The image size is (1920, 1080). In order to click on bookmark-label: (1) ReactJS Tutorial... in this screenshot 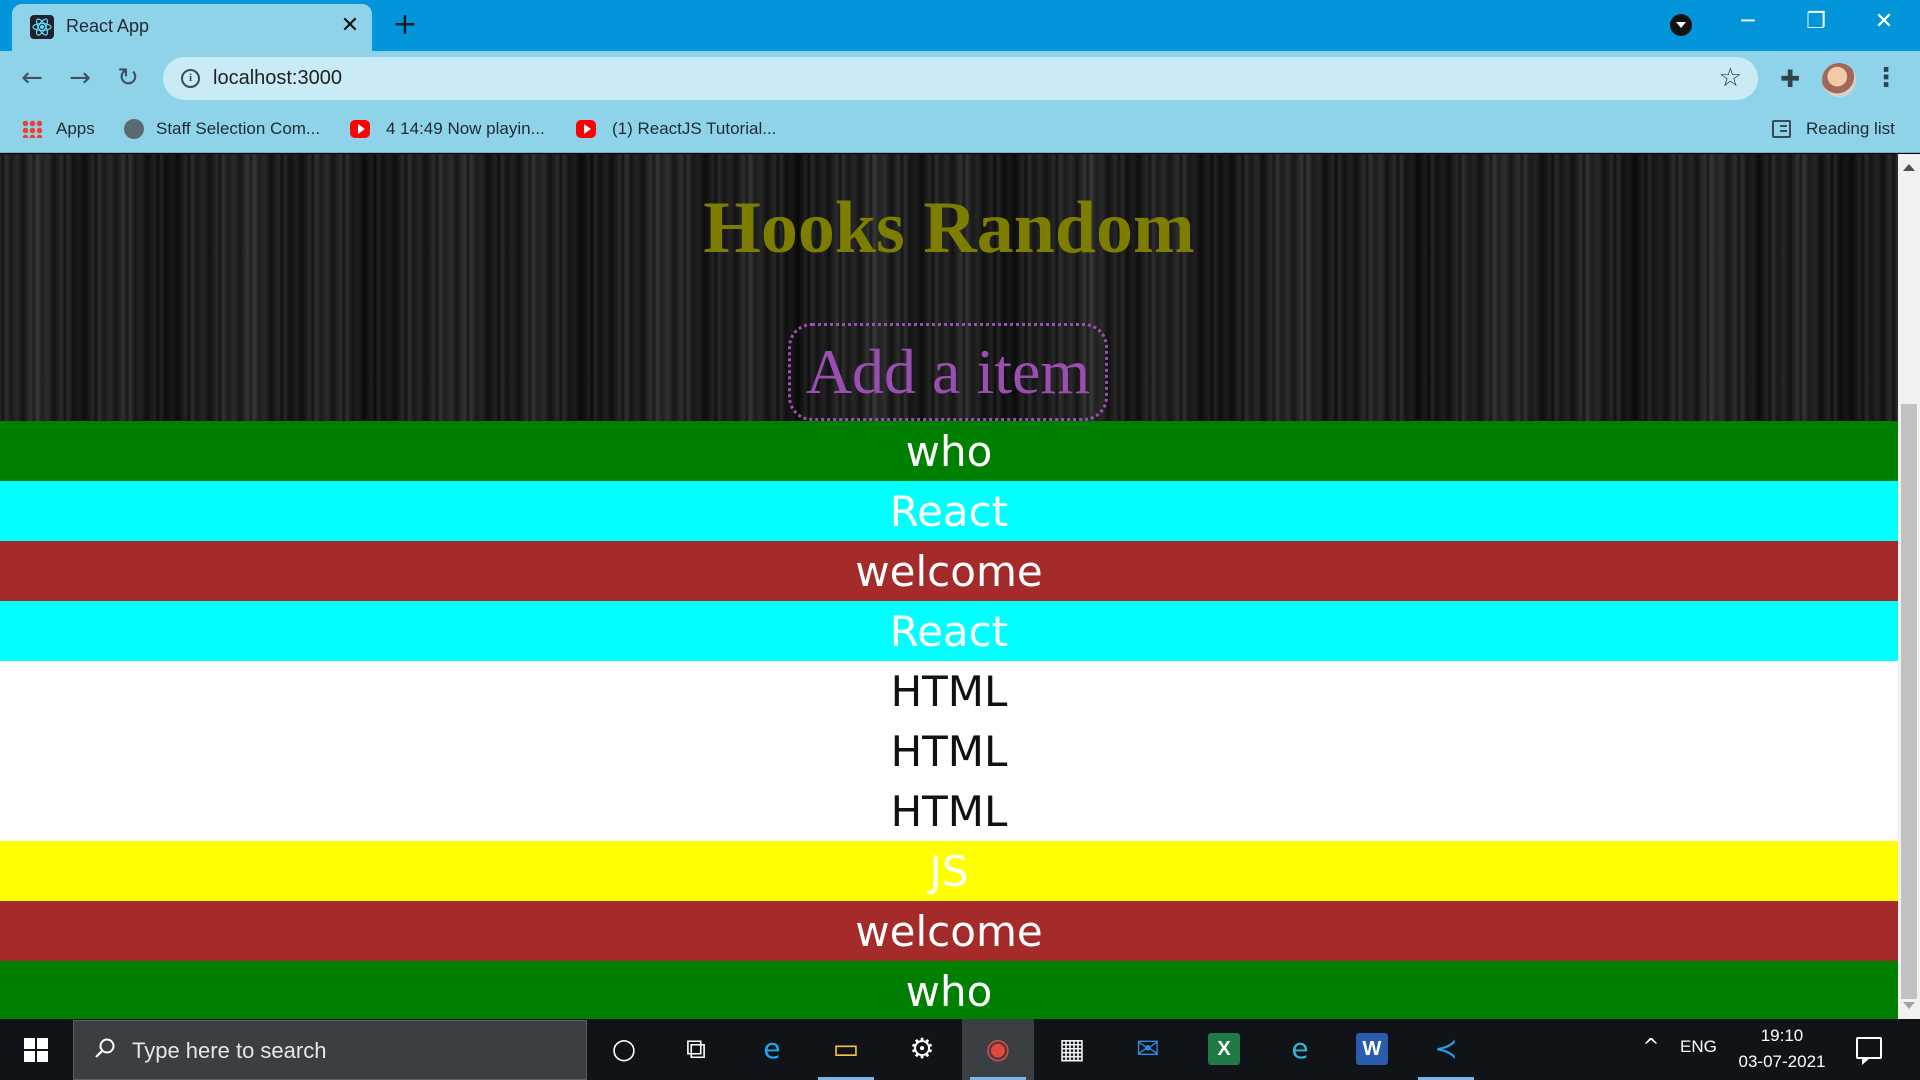, I will do `click(694, 128)`.